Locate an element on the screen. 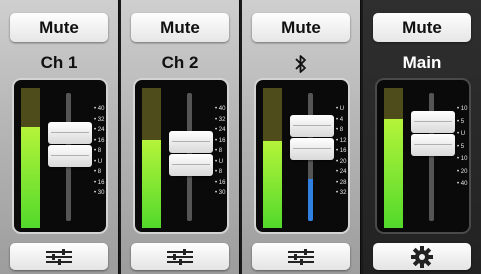 Image resolution: width=481 pixels, height=274 pixels. db-scale-tick: 28 is located at coordinates (341, 183).